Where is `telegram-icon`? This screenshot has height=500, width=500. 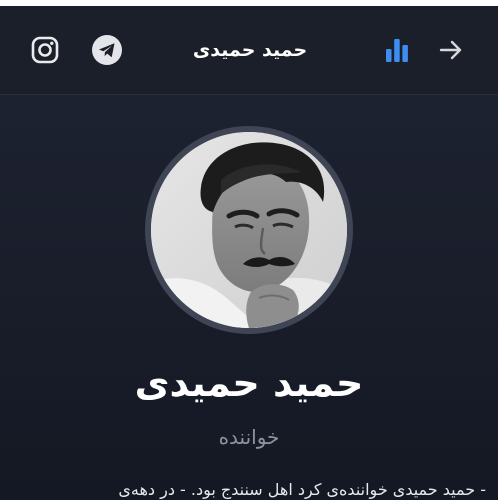 telegram-icon is located at coordinates (107, 50).